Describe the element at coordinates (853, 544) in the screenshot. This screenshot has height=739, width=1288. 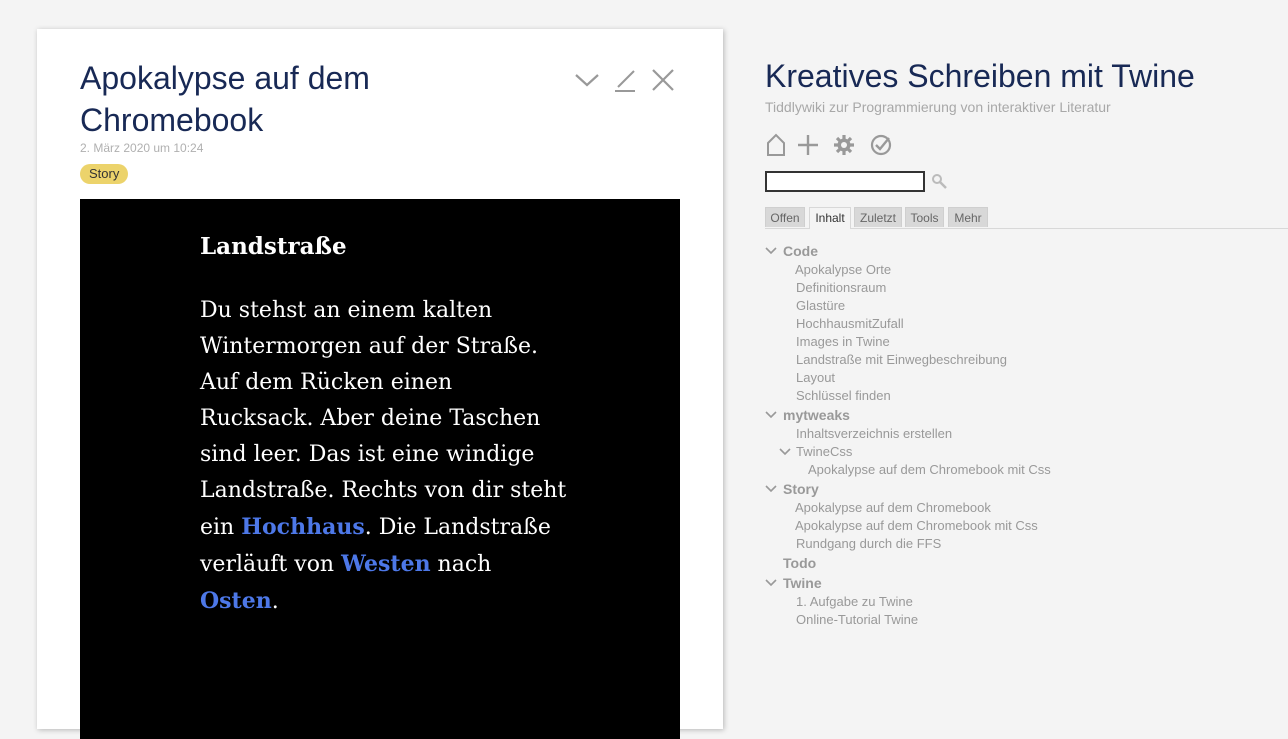
I see `toc-item: Rundgang durch die FFS` at that location.